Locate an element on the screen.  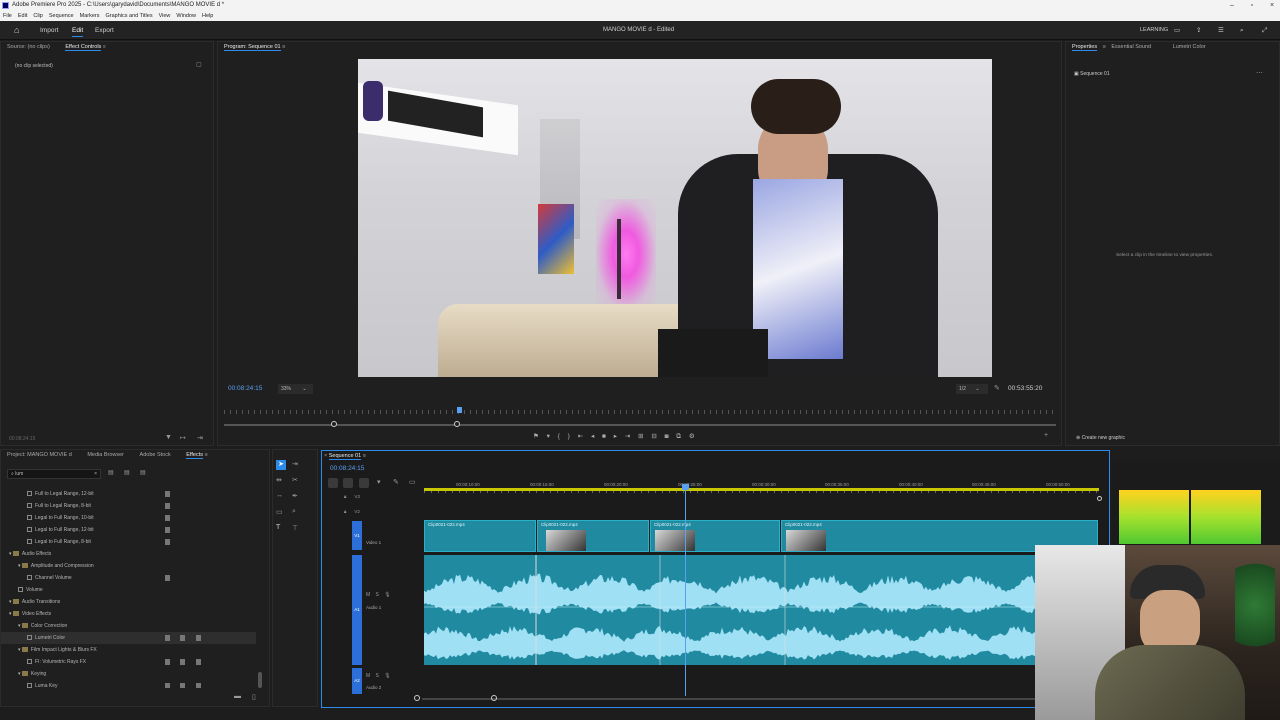
workspaces-icon: ▭ is located at coordinates (1177, 30).